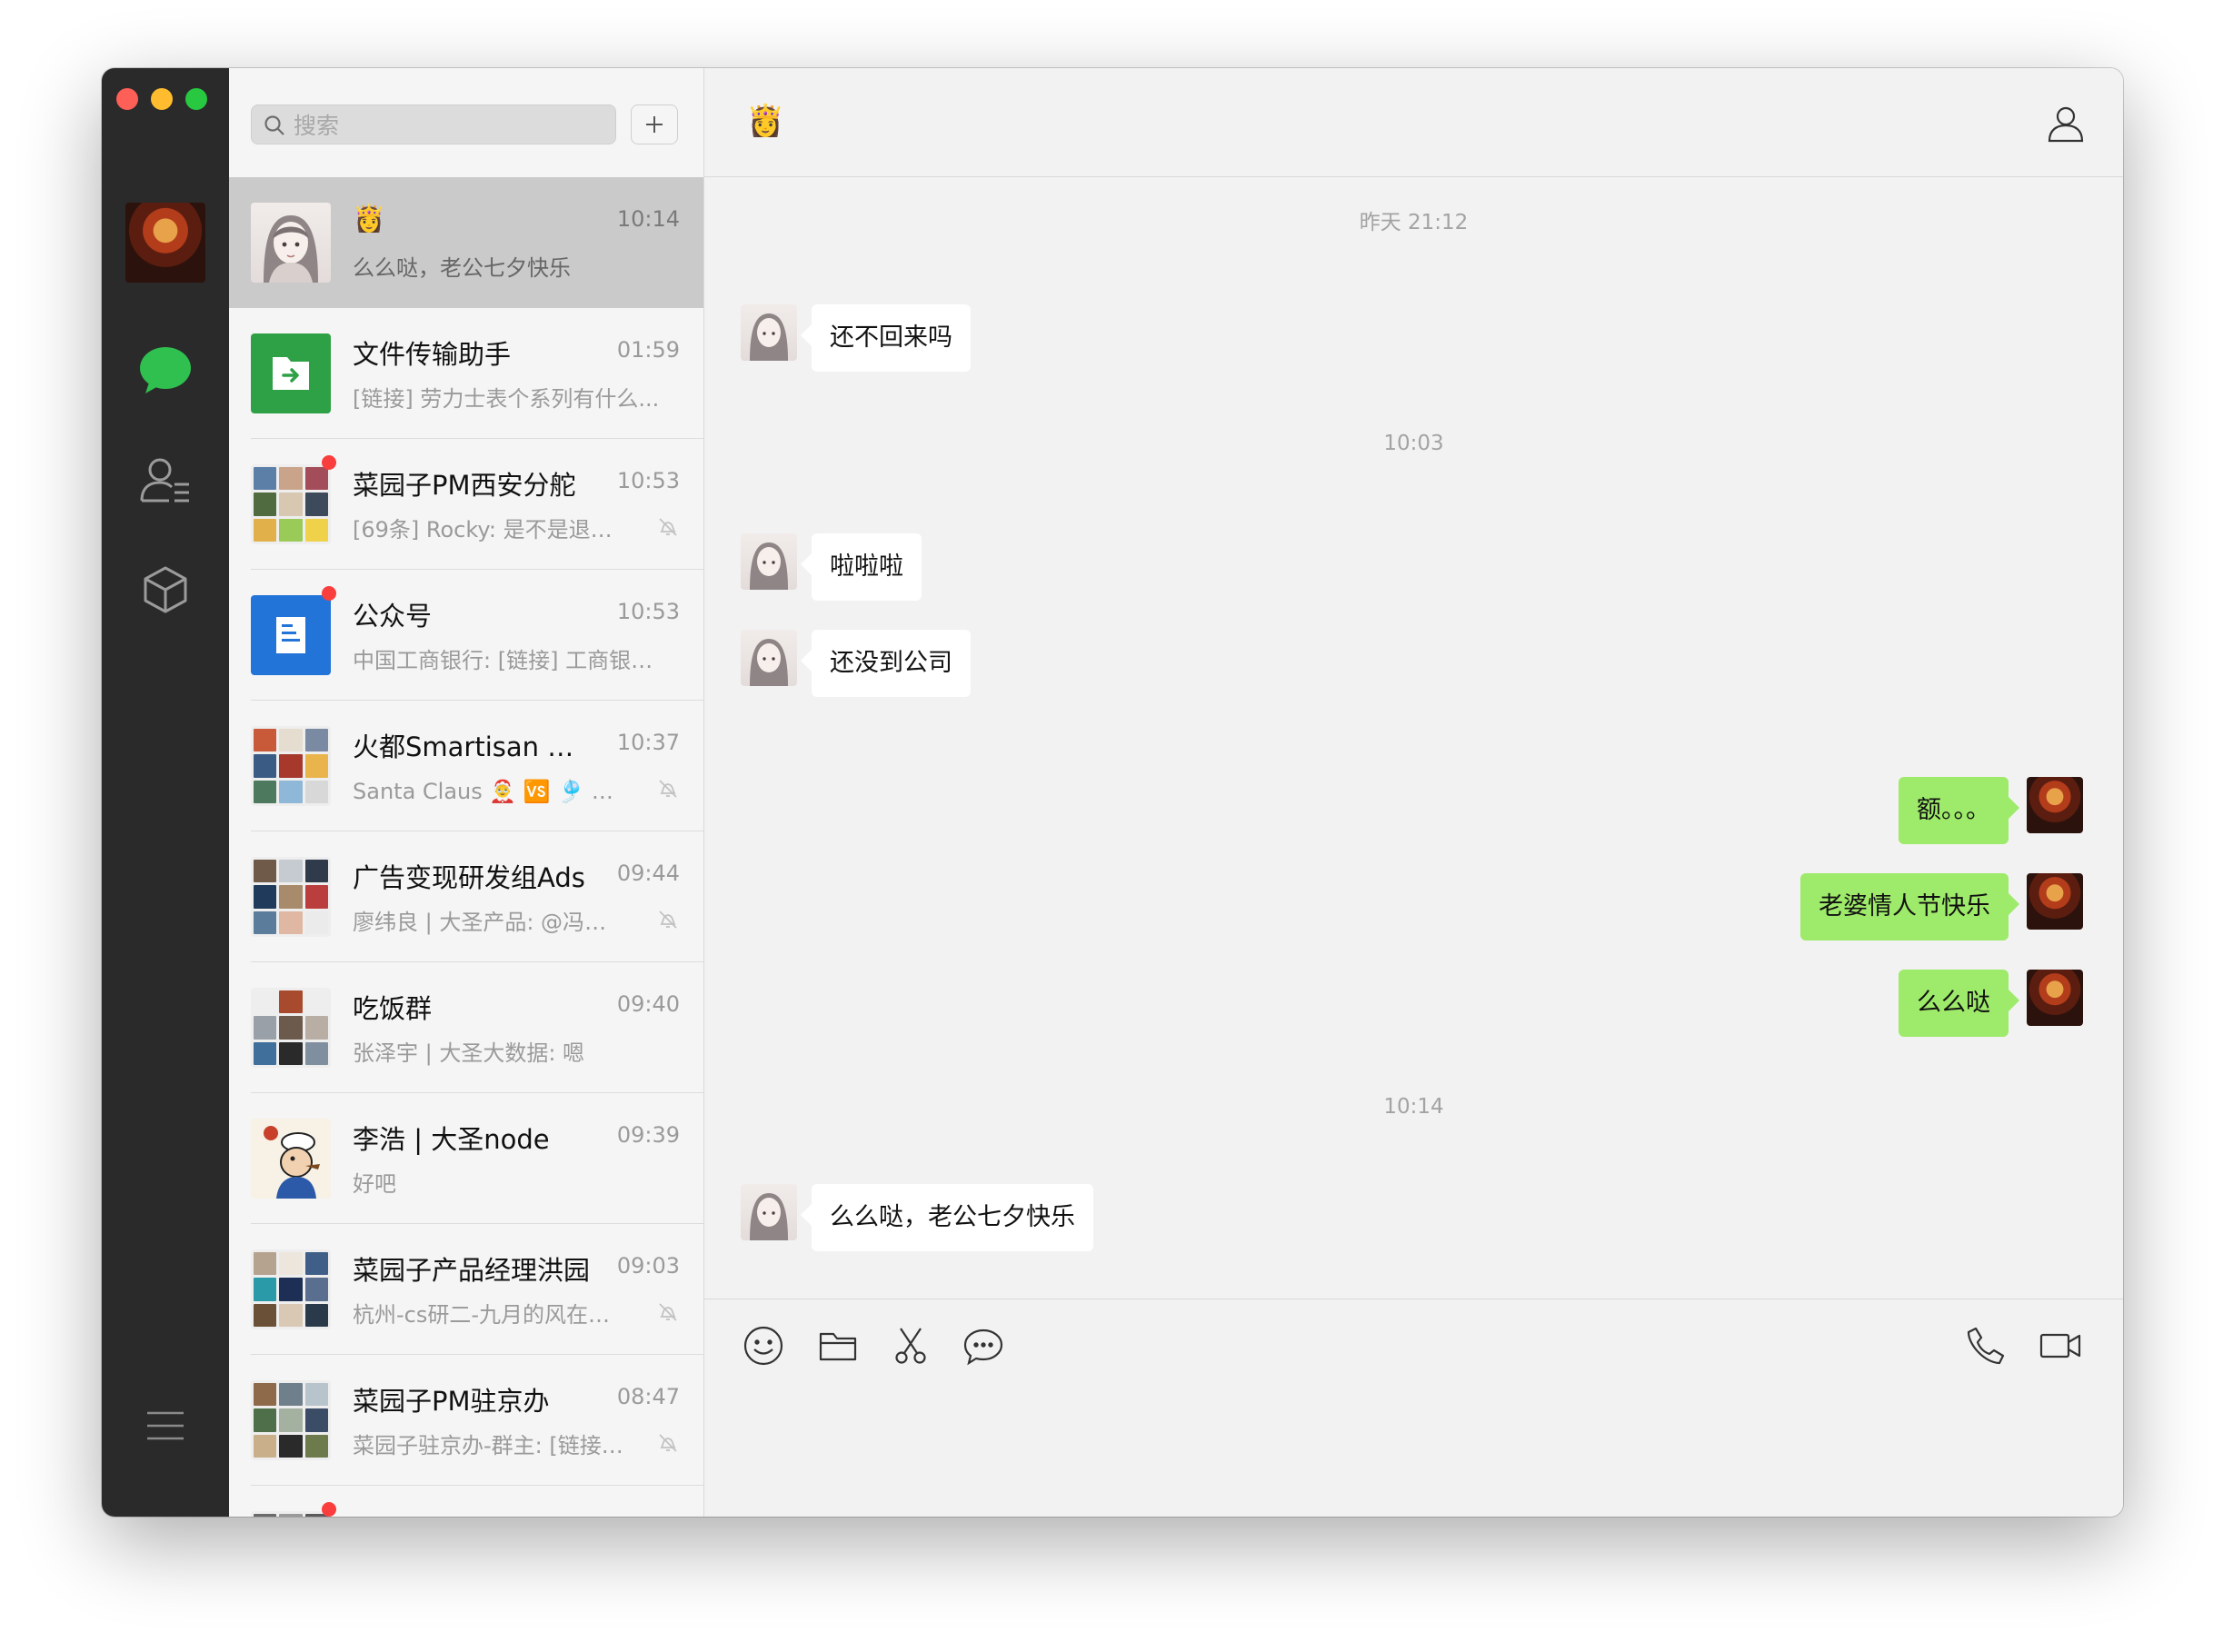  I want to click on official-accounts-icon, so click(291, 635).